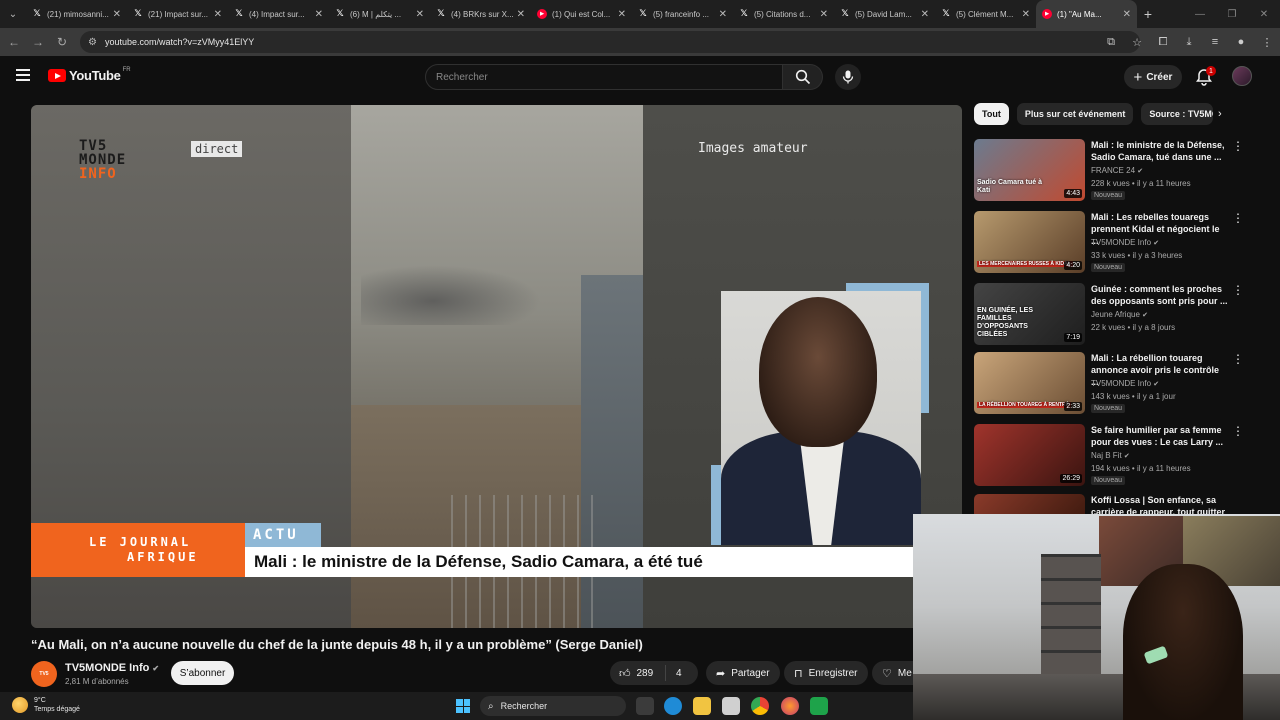 Image resolution: width=1280 pixels, height=720 pixels. Describe the element at coordinates (638, 673) in the screenshot. I see `like-button: 👍︎ 289` at that location.